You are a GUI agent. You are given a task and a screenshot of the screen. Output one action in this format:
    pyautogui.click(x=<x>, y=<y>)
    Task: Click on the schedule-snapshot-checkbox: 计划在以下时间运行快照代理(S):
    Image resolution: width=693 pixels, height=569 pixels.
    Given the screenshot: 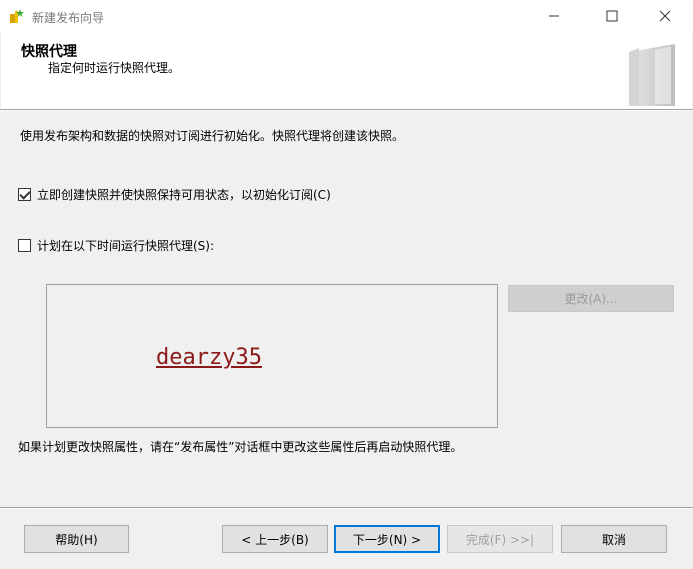 What is the action you would take?
    pyautogui.click(x=116, y=245)
    